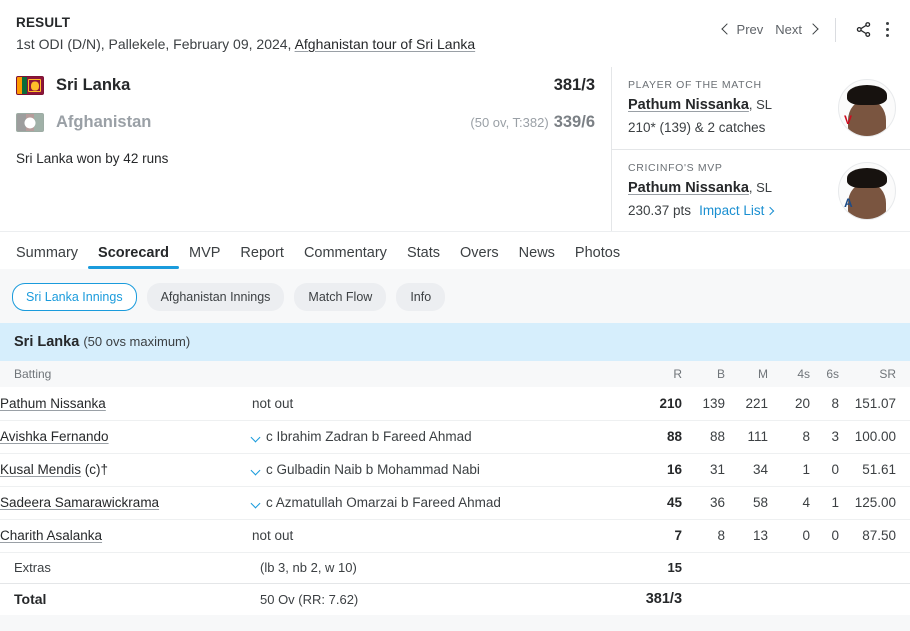  I want to click on batsman-fours: 20, so click(789, 404).